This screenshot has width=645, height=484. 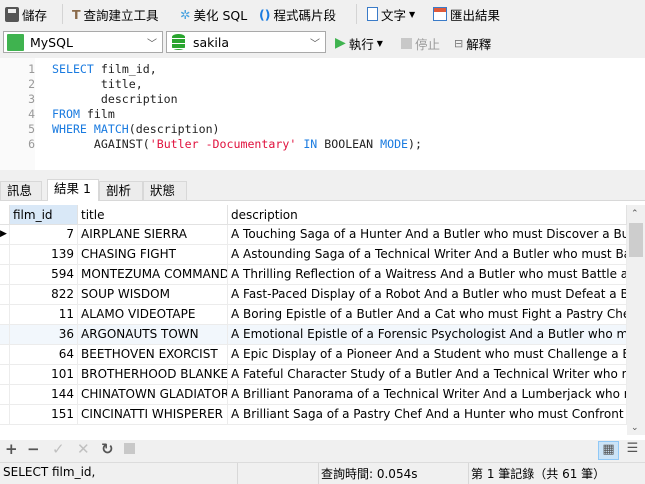 What do you see at coordinates (153, 235) in the screenshot?
I see `cell-title: AIRPLANE SIERRA` at bounding box center [153, 235].